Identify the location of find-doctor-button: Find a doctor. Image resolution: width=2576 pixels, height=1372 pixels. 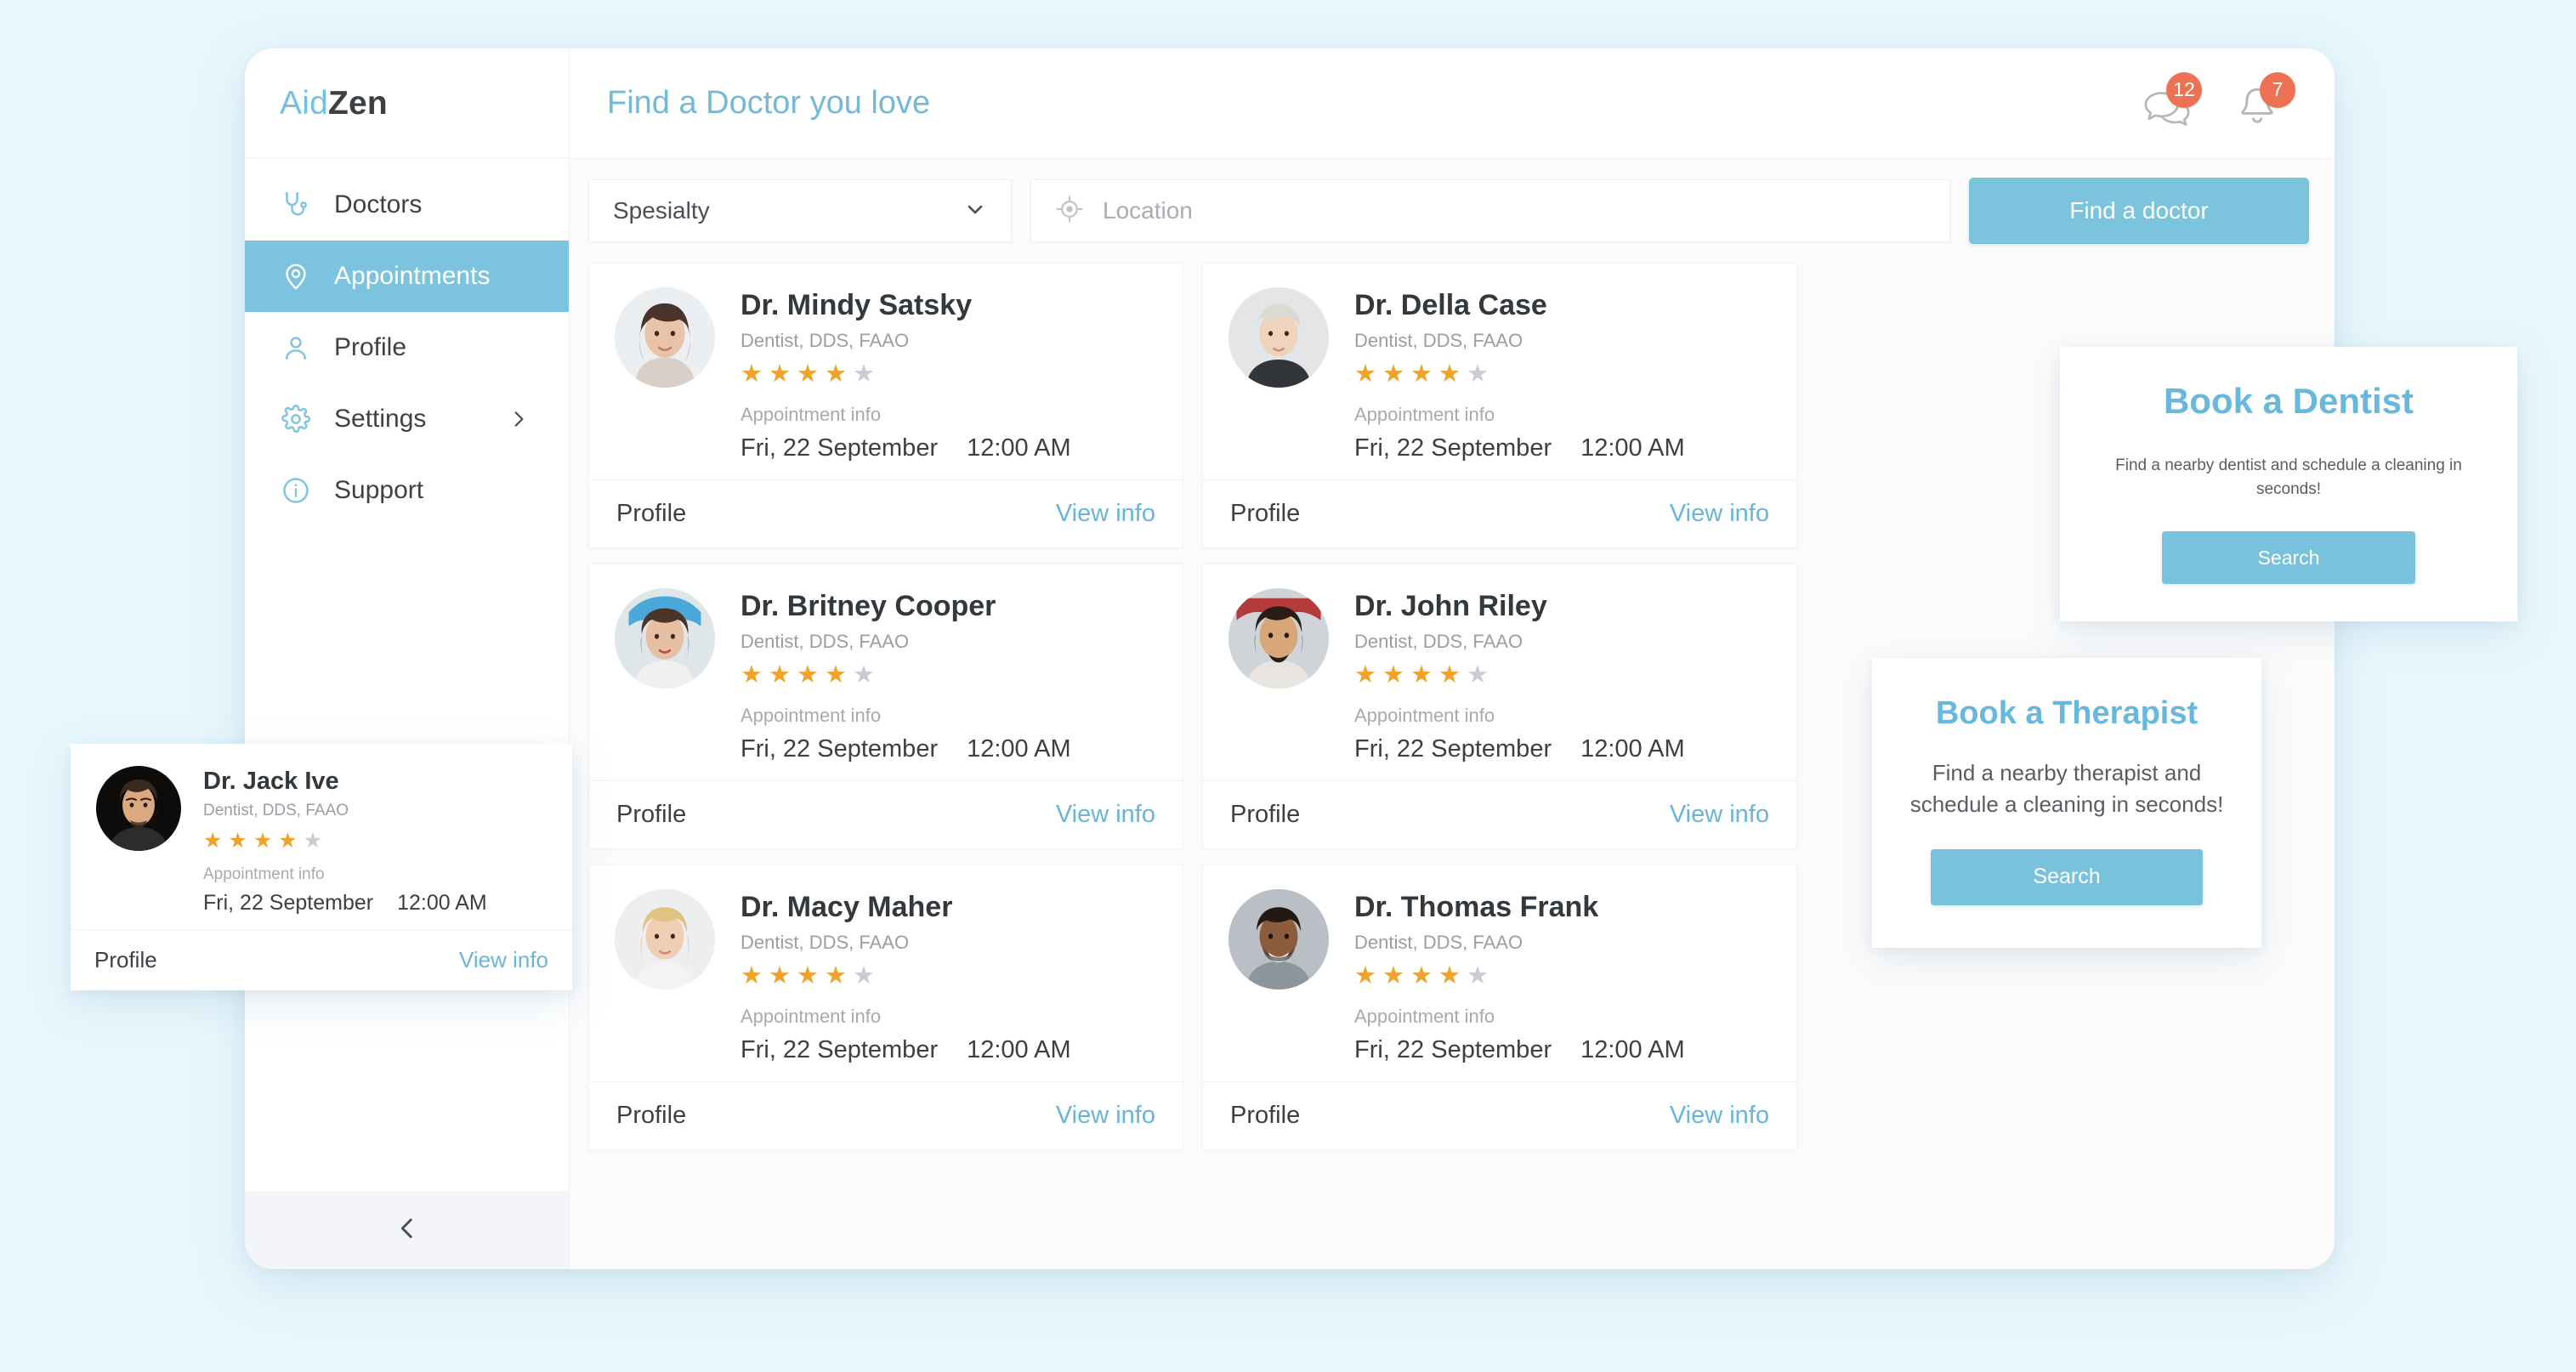
(2139, 211).